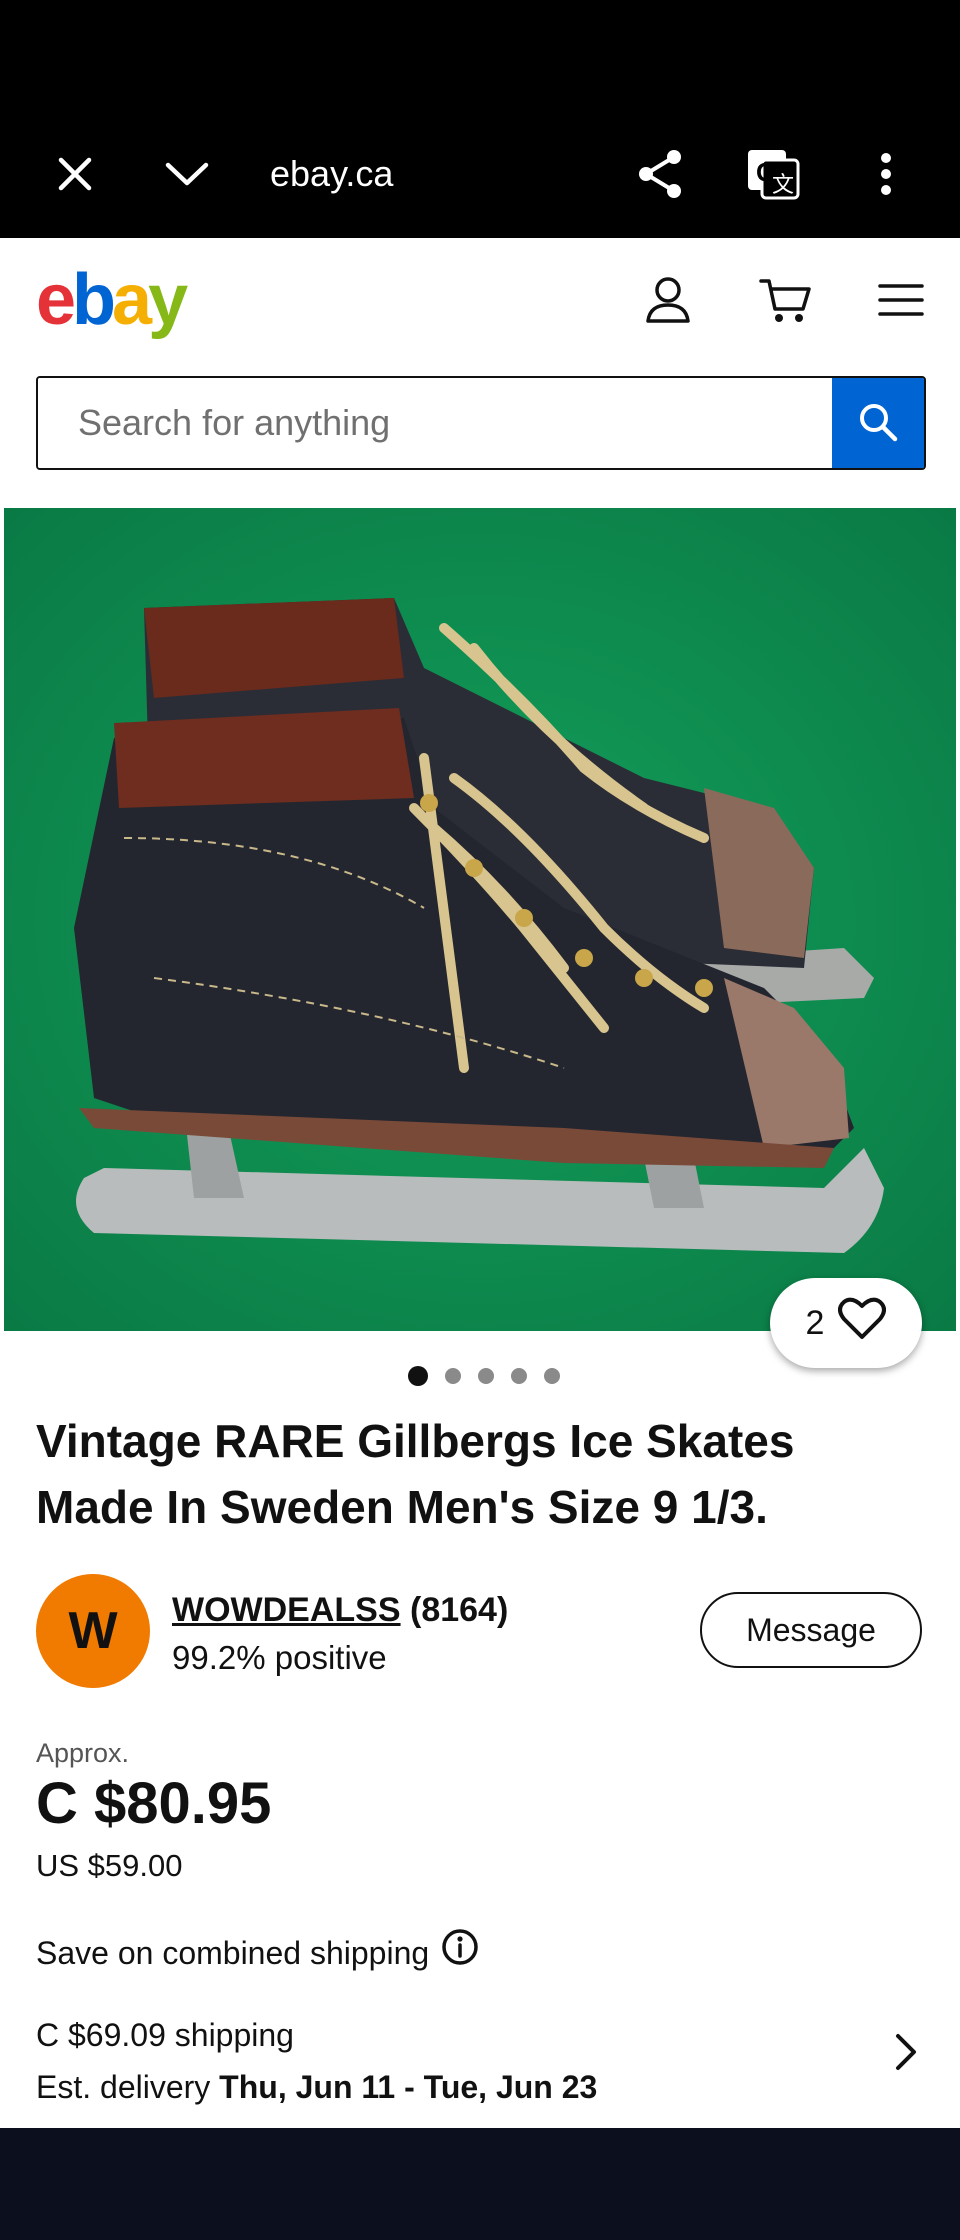 The height and width of the screenshot is (2240, 960). What do you see at coordinates (901, 300) in the screenshot?
I see `menu-icon` at bounding box center [901, 300].